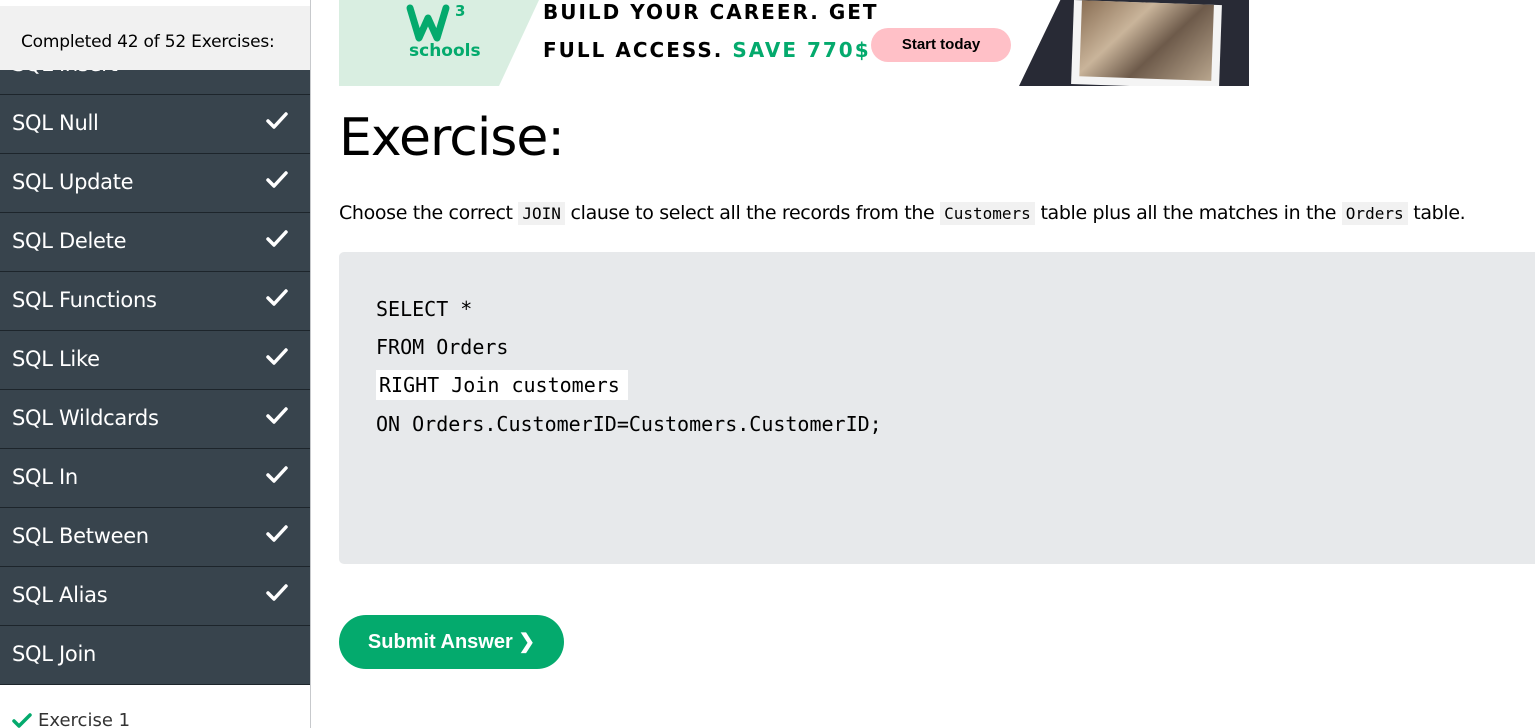  I want to click on sidebar-item-sql-null: SQL Null, so click(155, 124).